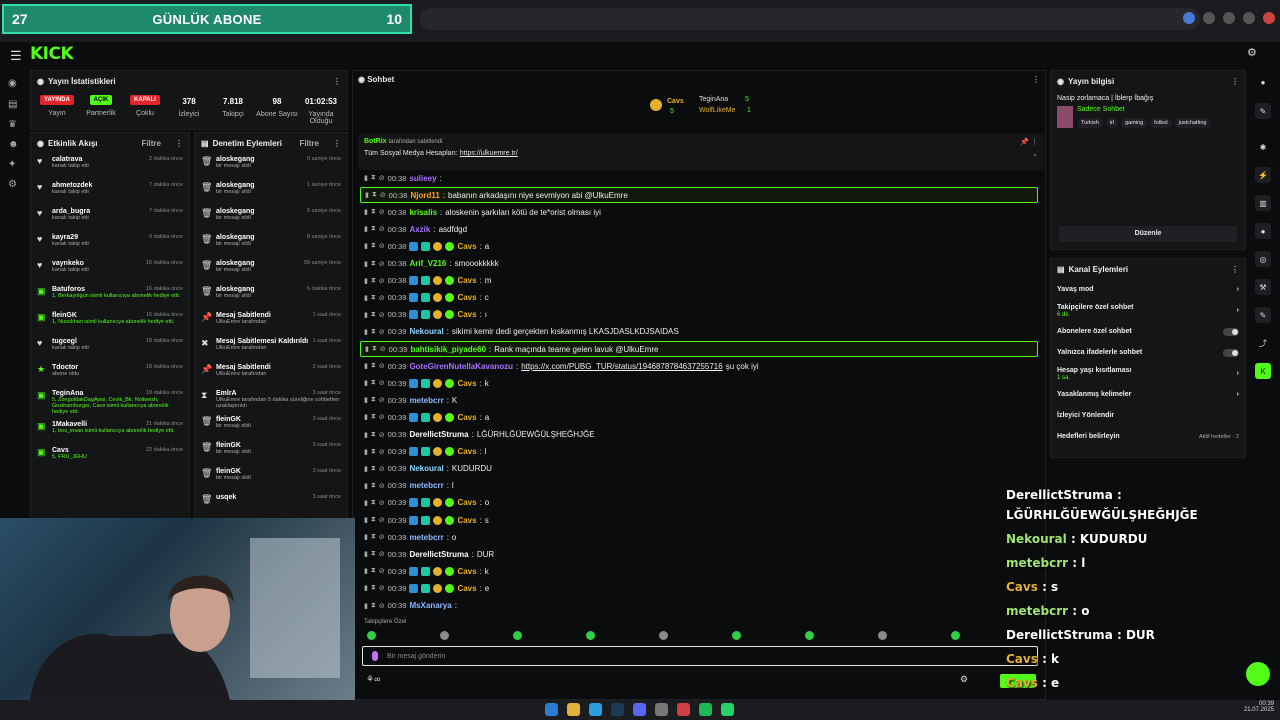 The image size is (1280, 720). What do you see at coordinates (271, 244) in the screenshot?
I see `mod-item: 🗑 aloskegang 8 saniye önce bir mesajı sildi` at bounding box center [271, 244].